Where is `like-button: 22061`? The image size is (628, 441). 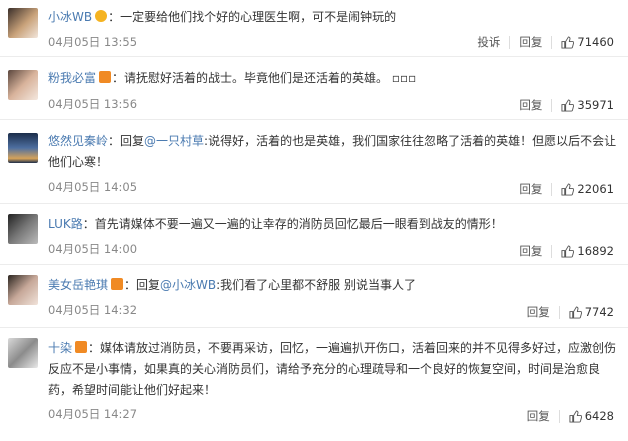
like-button: 22061 is located at coordinates (587, 189).